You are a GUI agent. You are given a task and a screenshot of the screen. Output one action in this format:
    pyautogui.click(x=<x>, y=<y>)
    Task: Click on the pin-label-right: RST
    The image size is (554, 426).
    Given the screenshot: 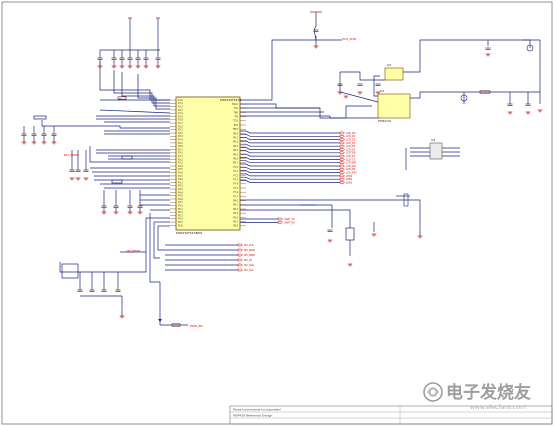 What is the action you would take?
    pyautogui.click(x=236, y=125)
    